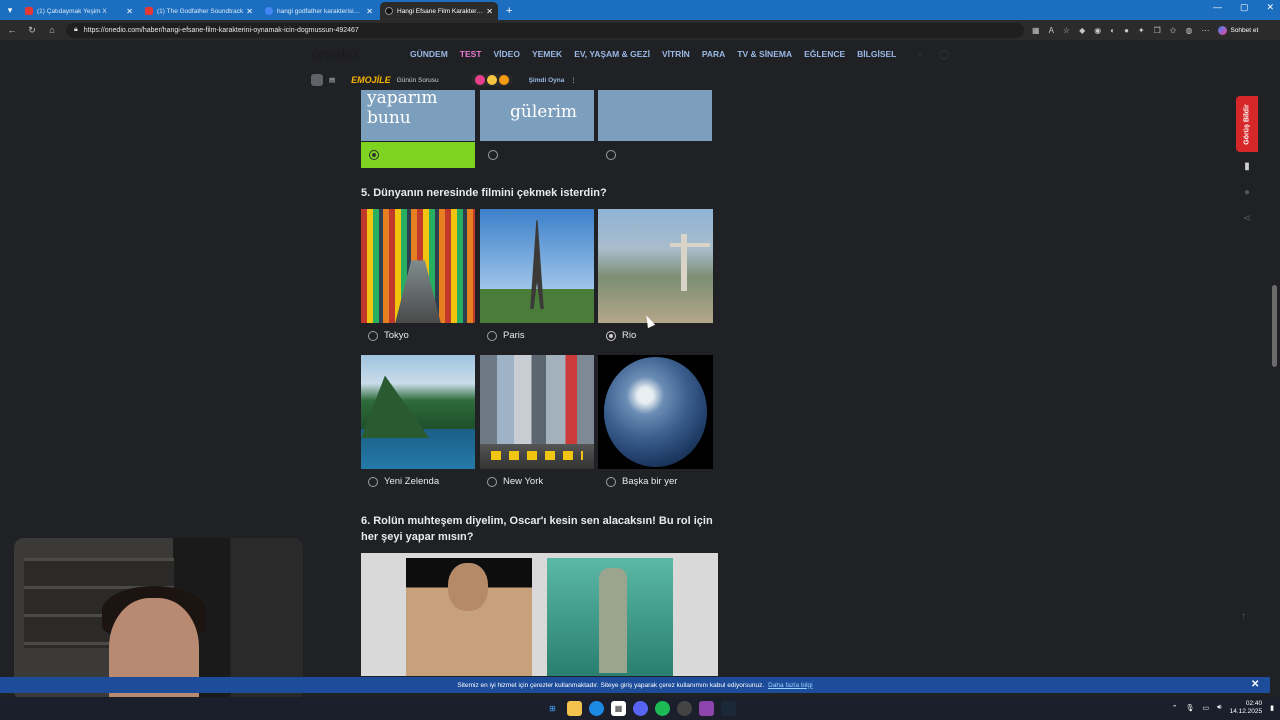  What do you see at coordinates (728, 708) in the screenshot?
I see `steam-icon` at bounding box center [728, 708].